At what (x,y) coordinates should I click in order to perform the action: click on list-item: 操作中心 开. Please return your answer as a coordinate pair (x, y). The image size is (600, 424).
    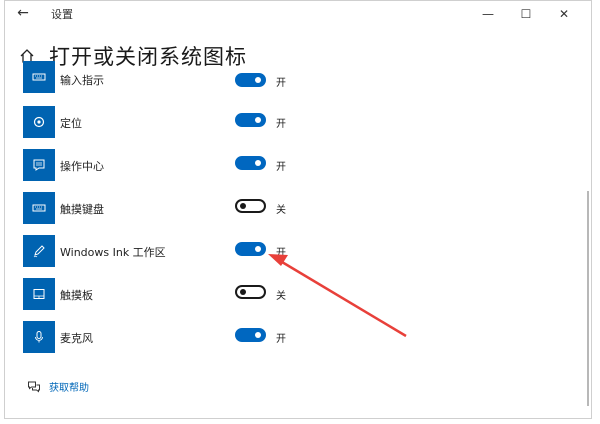
    Looking at the image, I should click on (303, 165).